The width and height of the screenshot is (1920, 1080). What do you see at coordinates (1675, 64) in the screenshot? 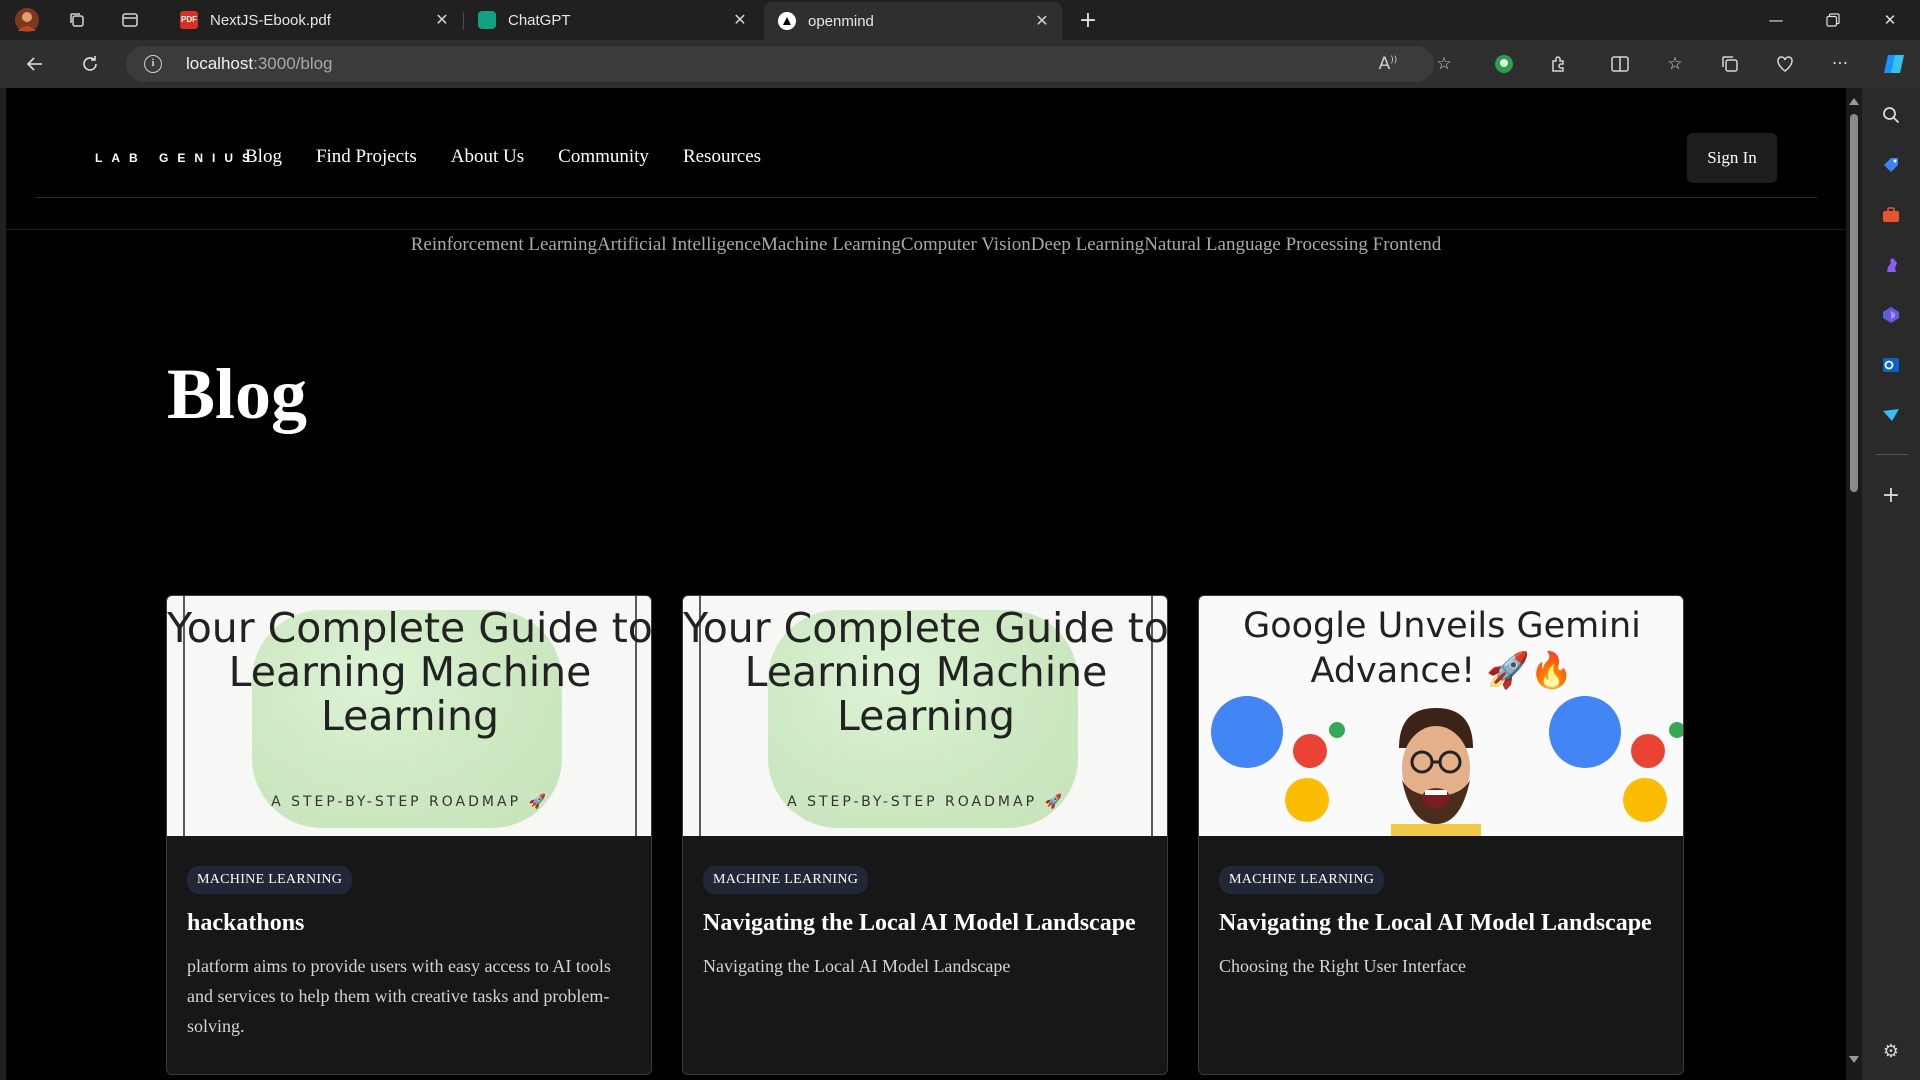
I see `favorites-icon: ☆` at bounding box center [1675, 64].